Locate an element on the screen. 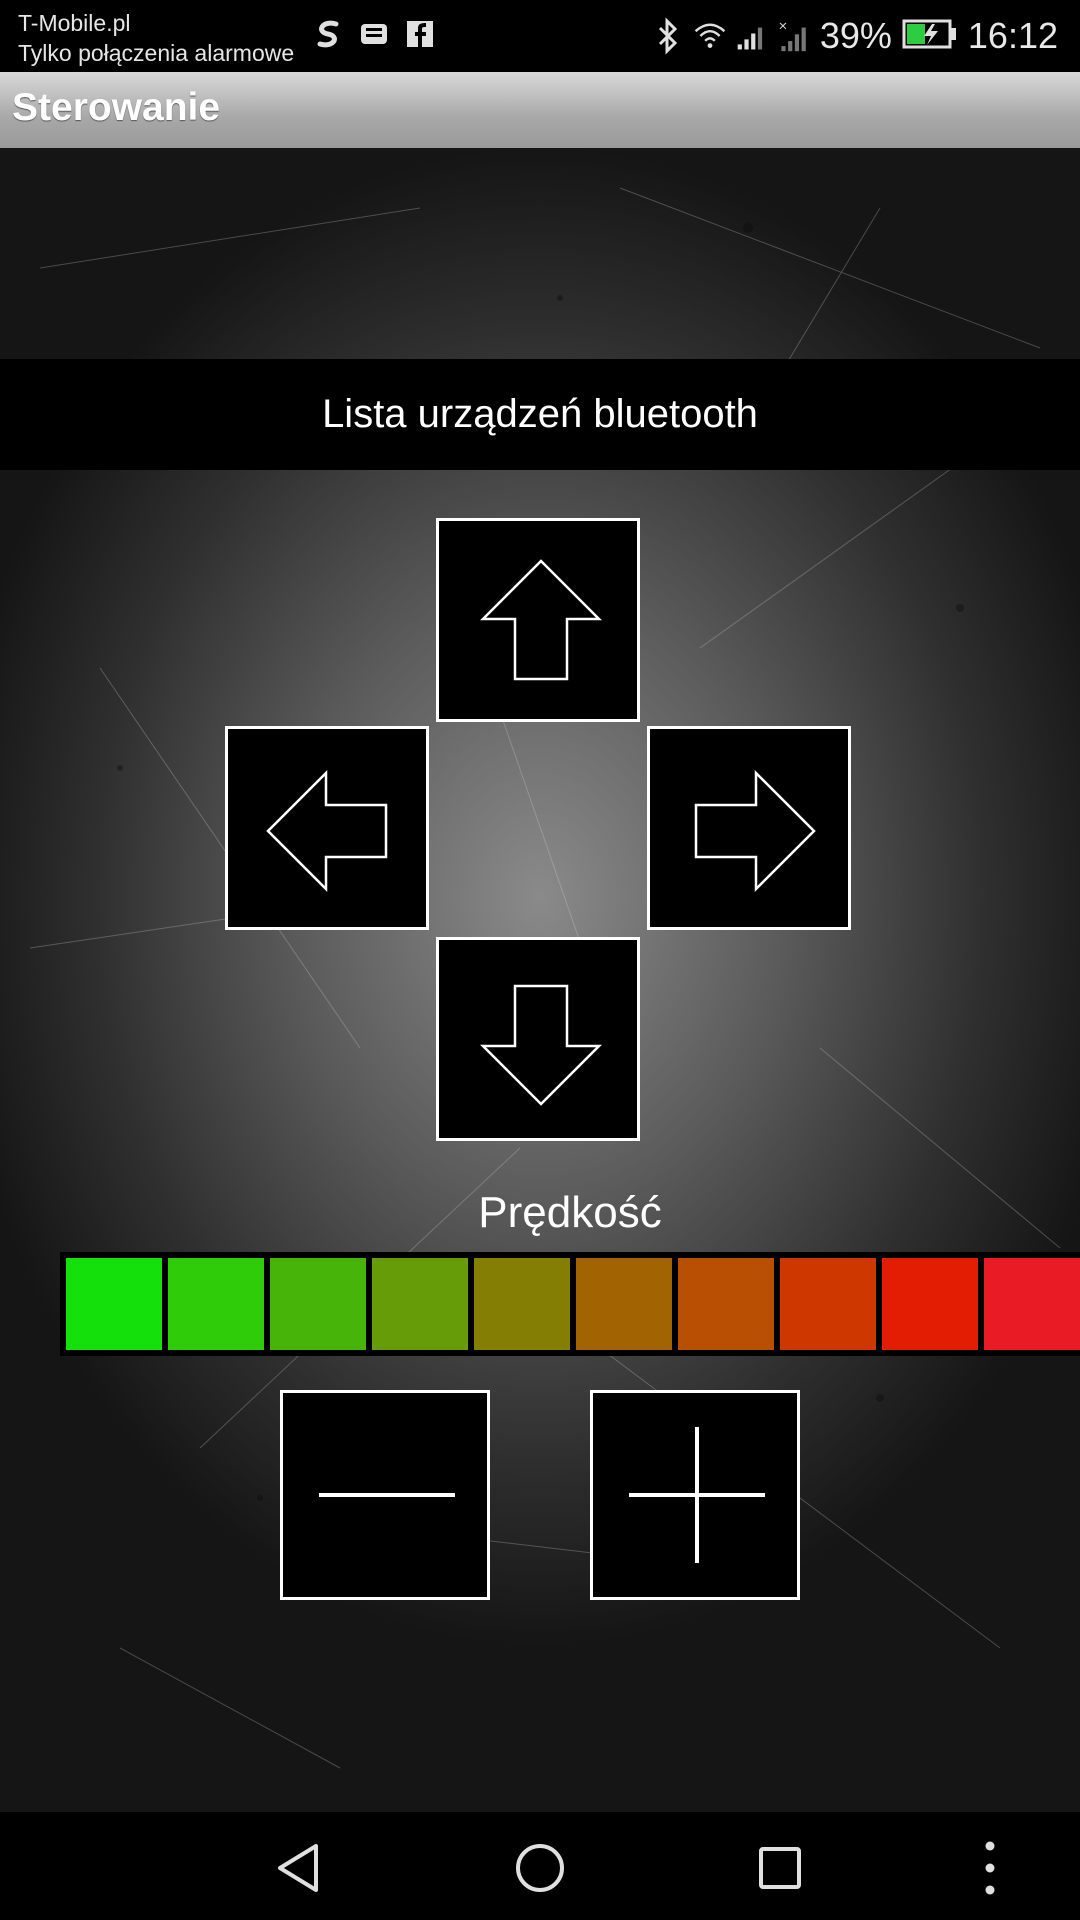  page-title: Sterowanie is located at coordinates (116, 107).